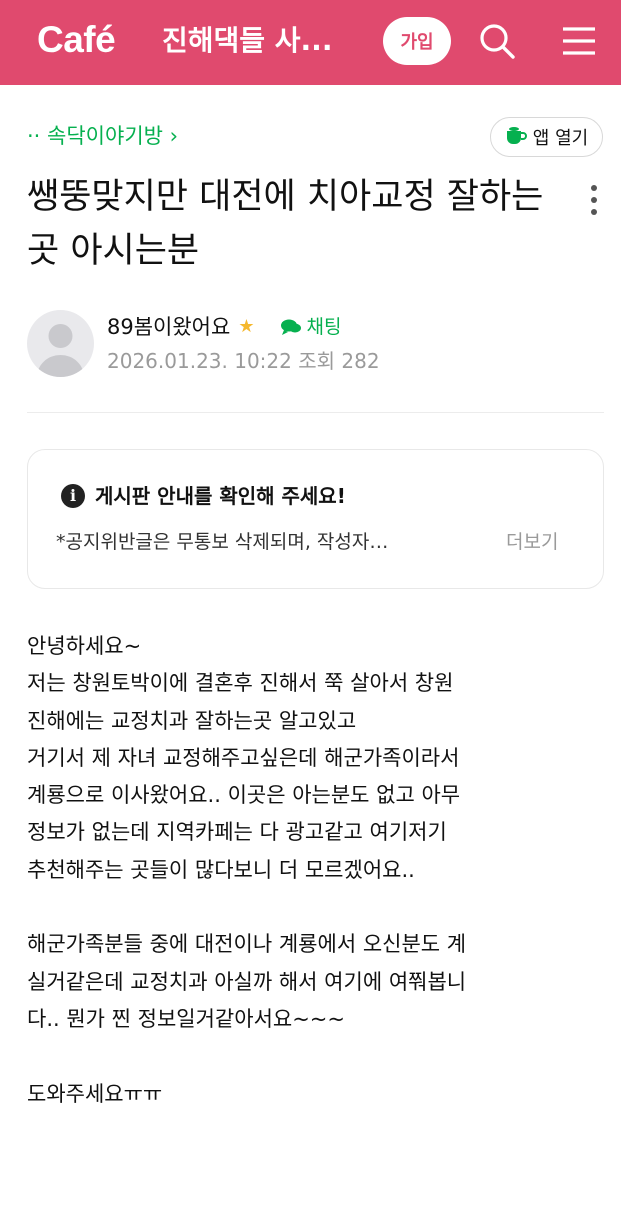  I want to click on chat-label: 채팅, so click(324, 327).